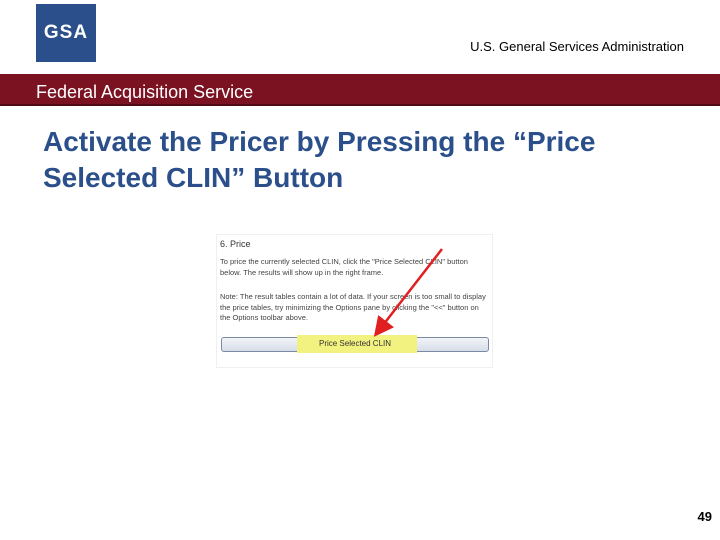 The image size is (720, 540). What do you see at coordinates (145, 92) in the screenshot?
I see `banner-title: Federal Acquisition Service` at bounding box center [145, 92].